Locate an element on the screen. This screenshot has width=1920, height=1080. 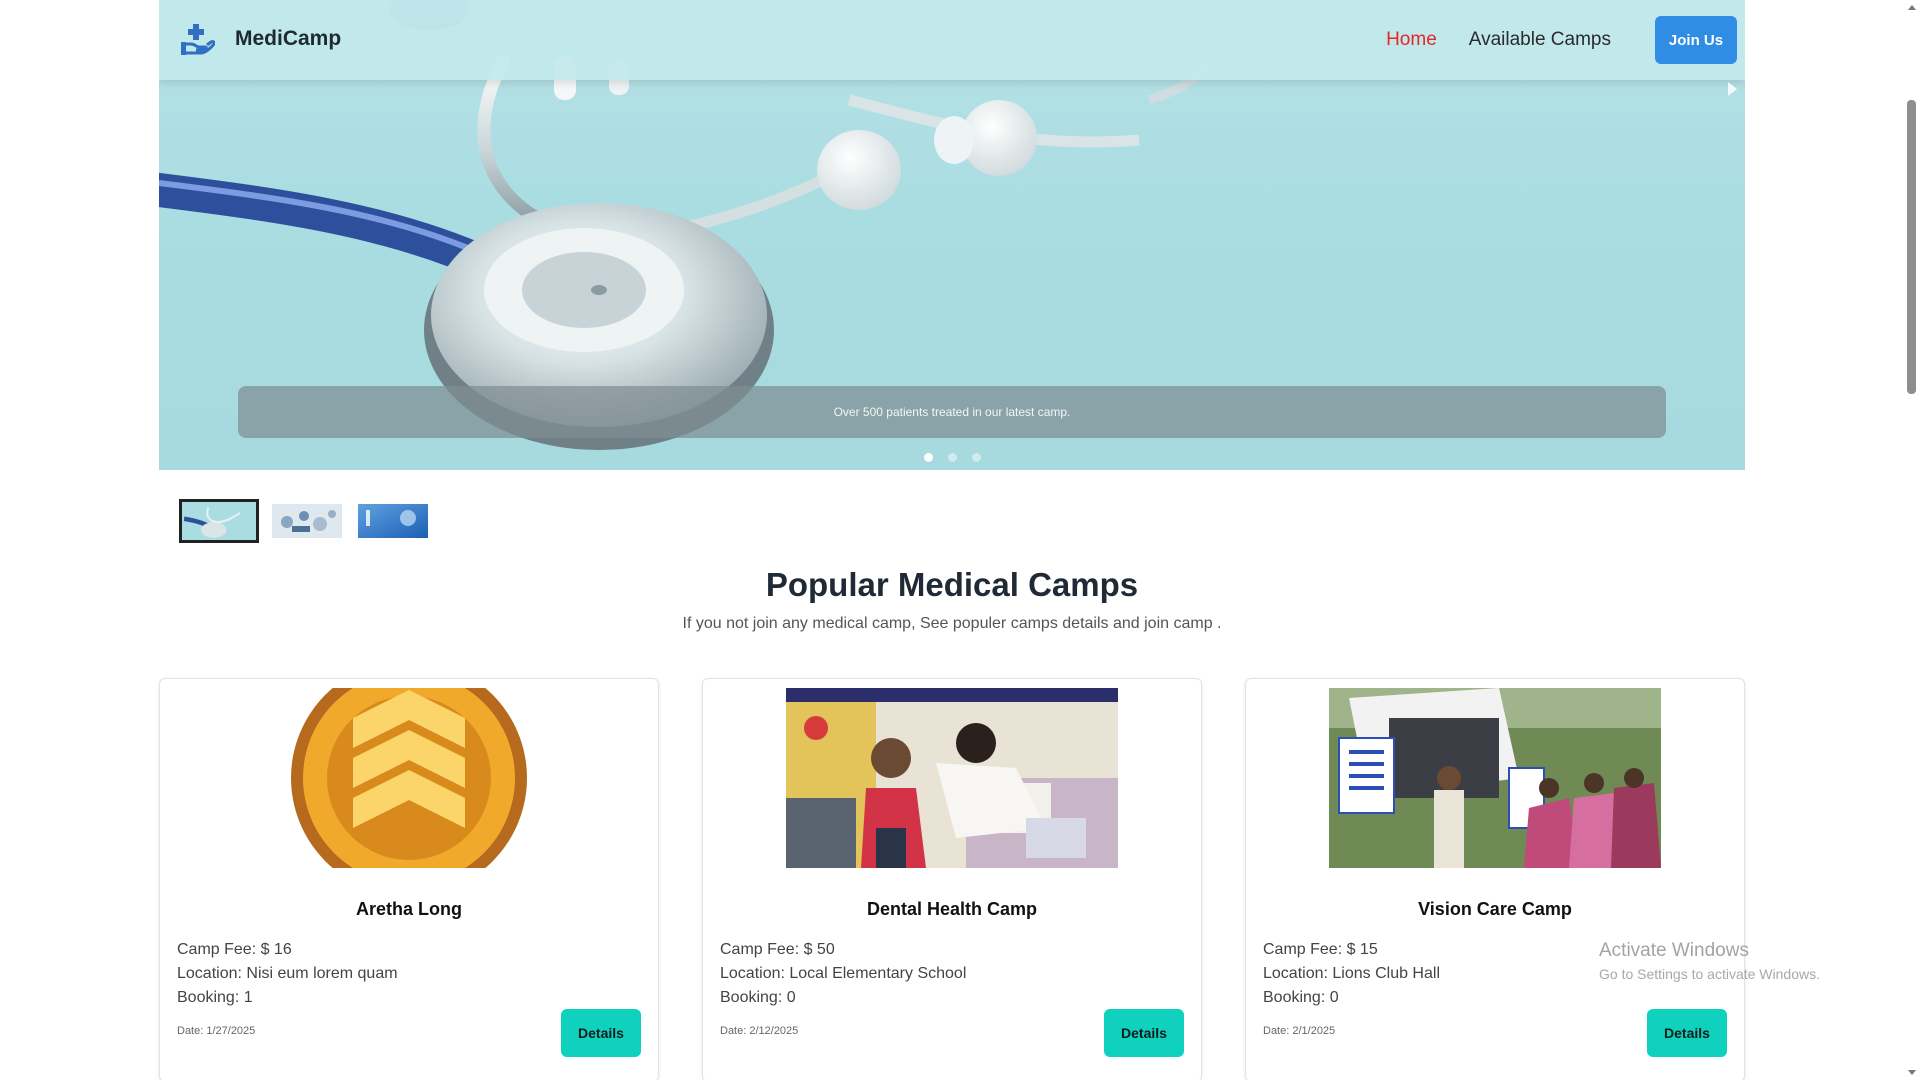
watermark-title: Activate Windows is located at coordinates (1674, 950).